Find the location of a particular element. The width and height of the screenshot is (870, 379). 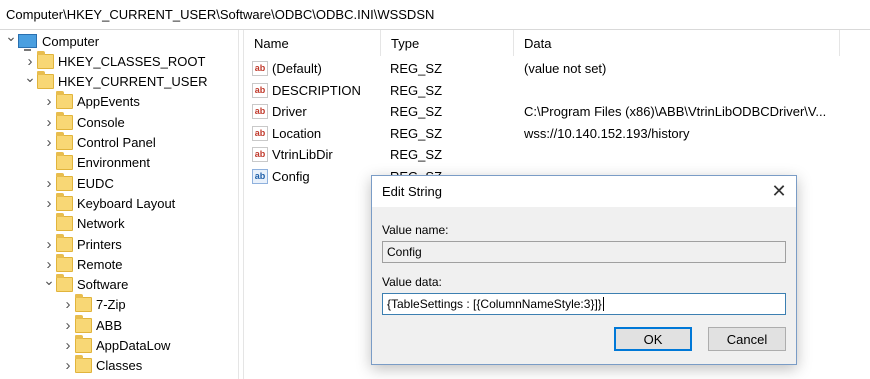

tree-node-label: HKEY_CLASSES_ROOT is located at coordinates (132, 61).